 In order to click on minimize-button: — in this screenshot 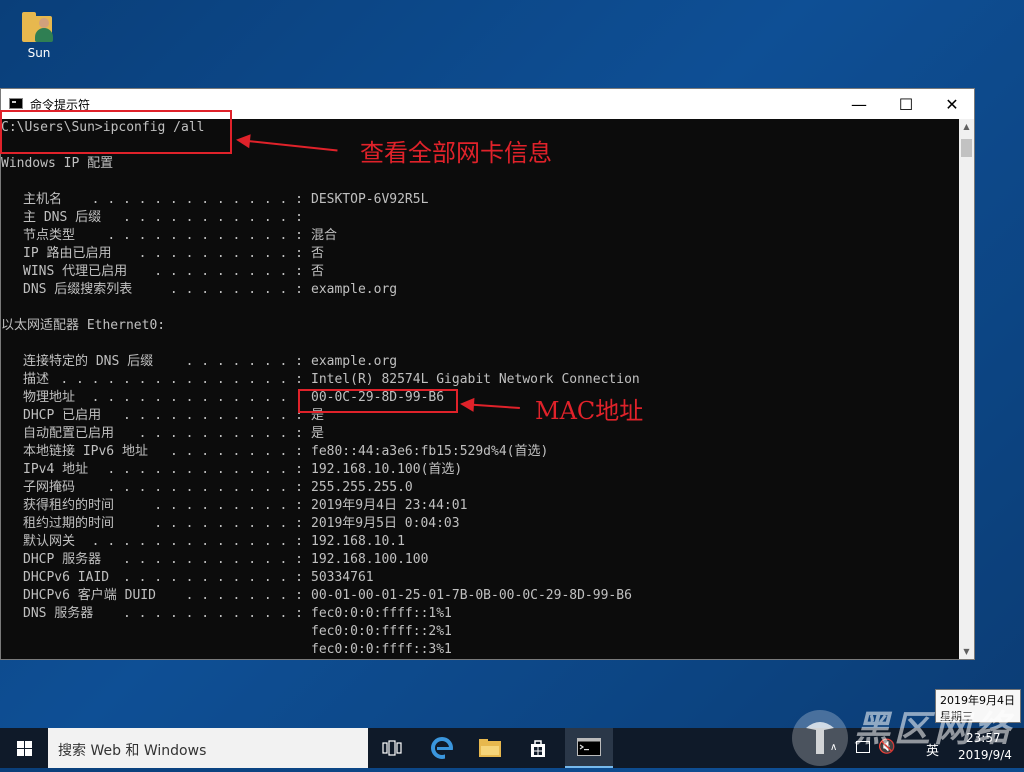, I will do `click(859, 104)`.